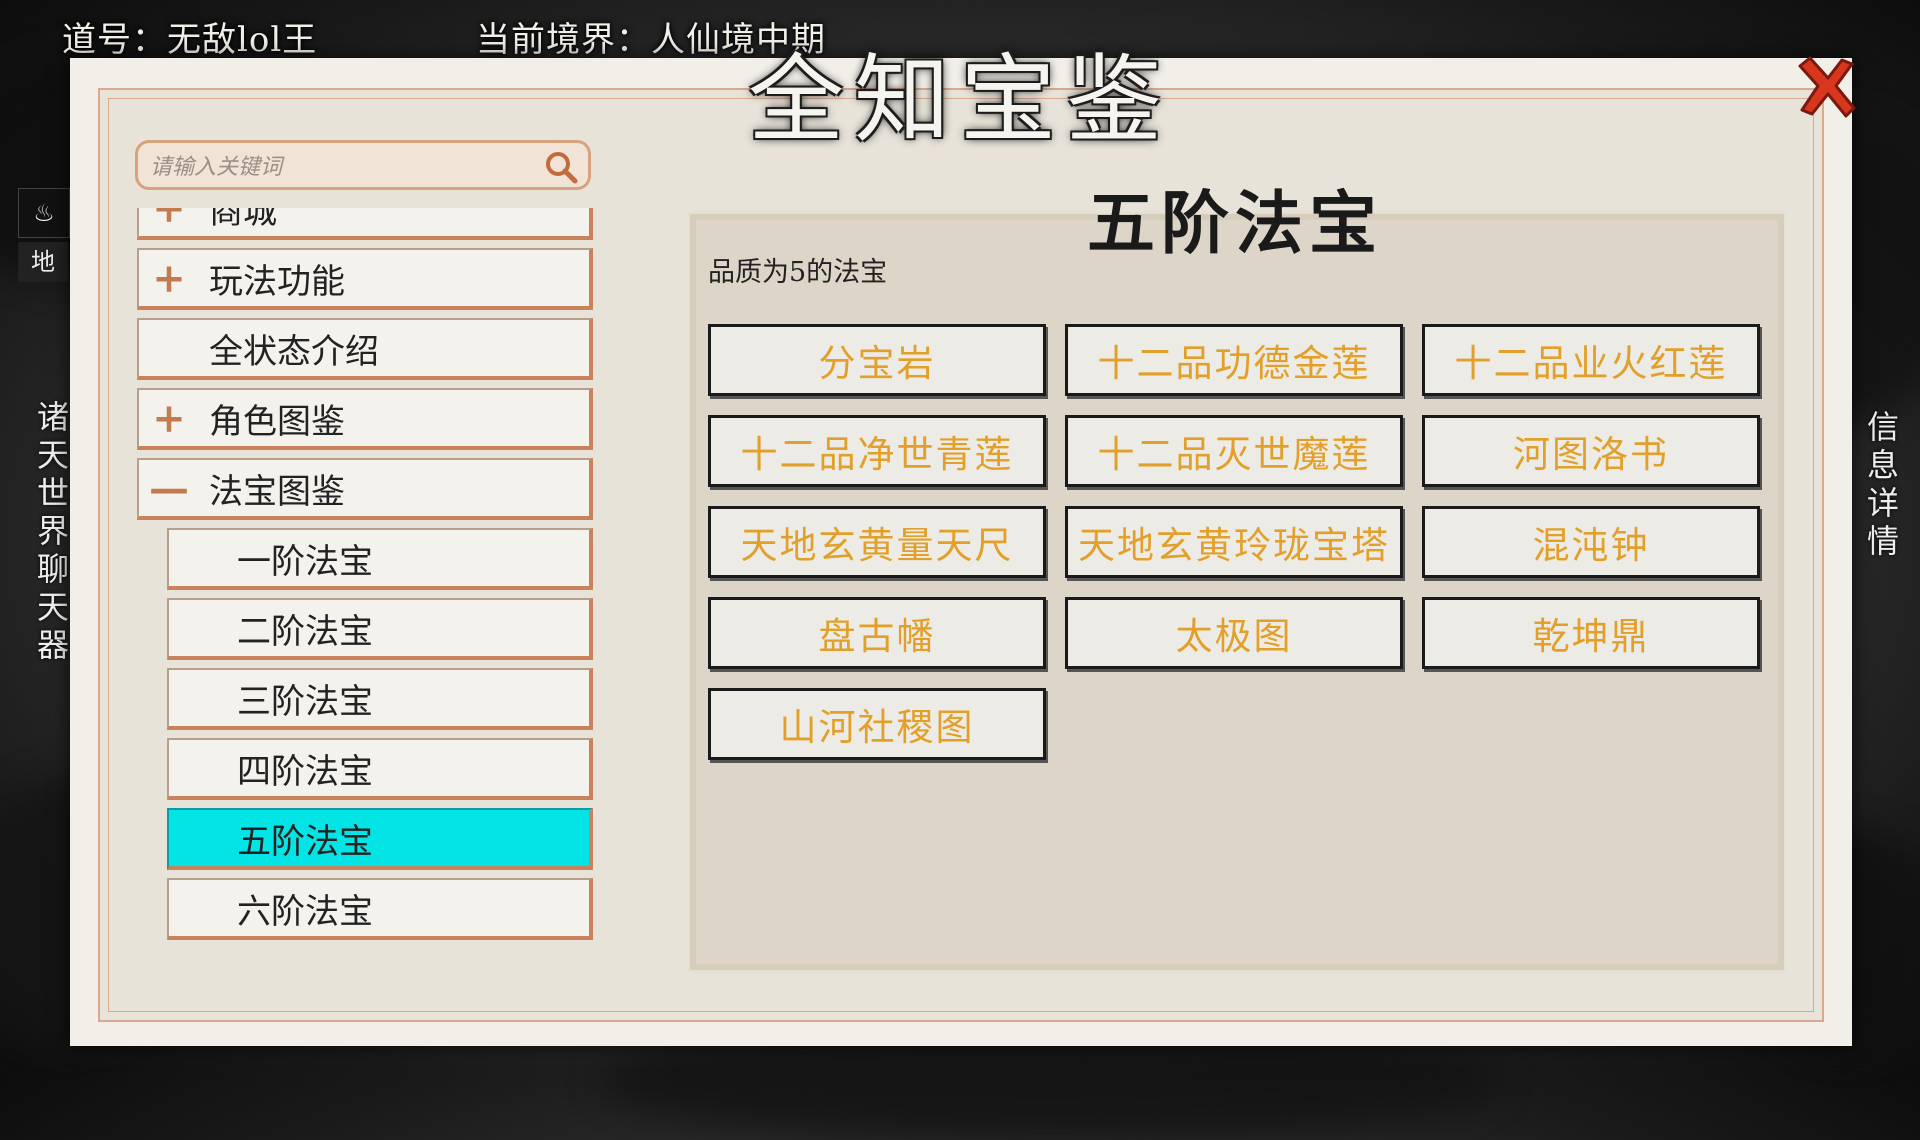 The image size is (1920, 1140). I want to click on collapse-minus-icon: —, so click(169, 488).